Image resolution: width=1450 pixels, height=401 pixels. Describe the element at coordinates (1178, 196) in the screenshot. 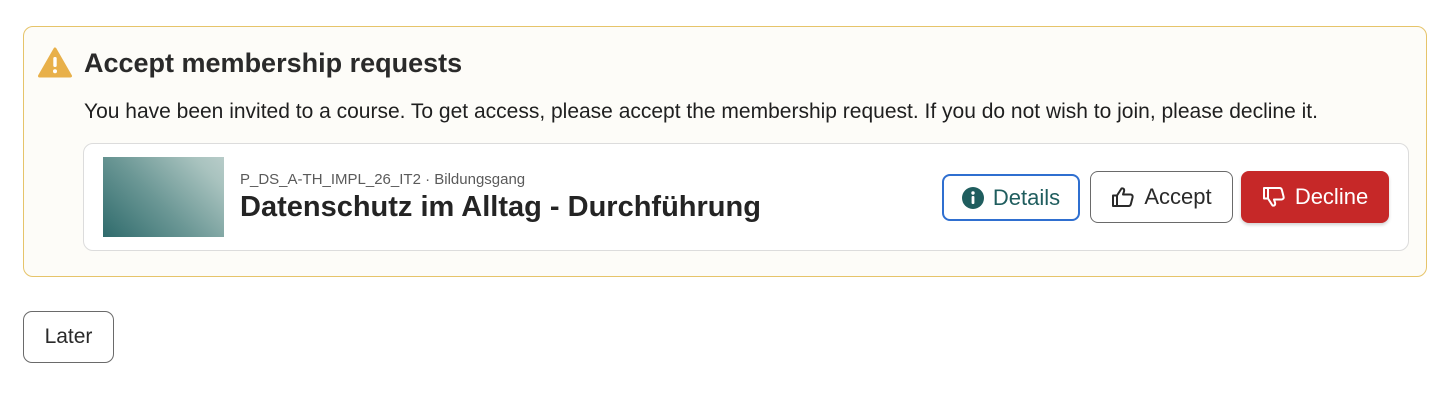

I see `accept-label: Accept` at that location.